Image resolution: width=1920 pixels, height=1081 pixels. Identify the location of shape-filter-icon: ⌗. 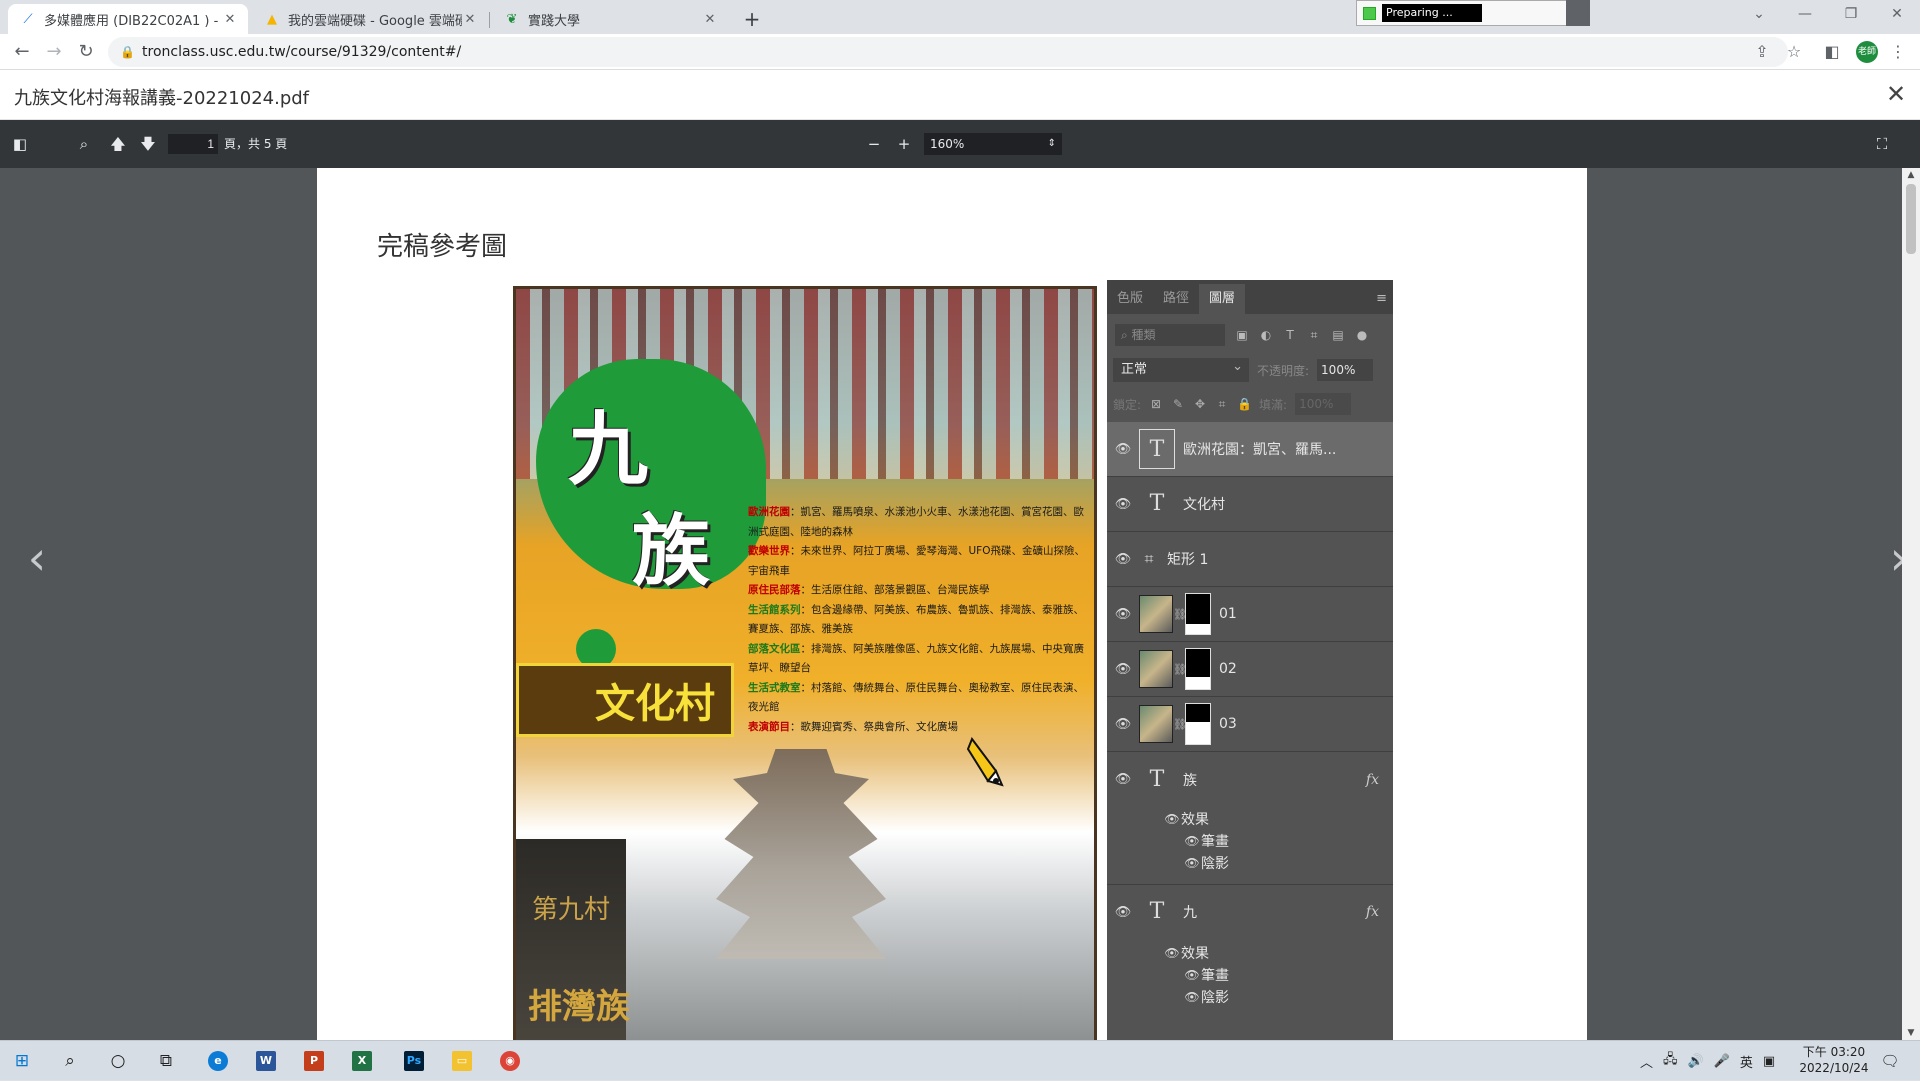
(1314, 335).